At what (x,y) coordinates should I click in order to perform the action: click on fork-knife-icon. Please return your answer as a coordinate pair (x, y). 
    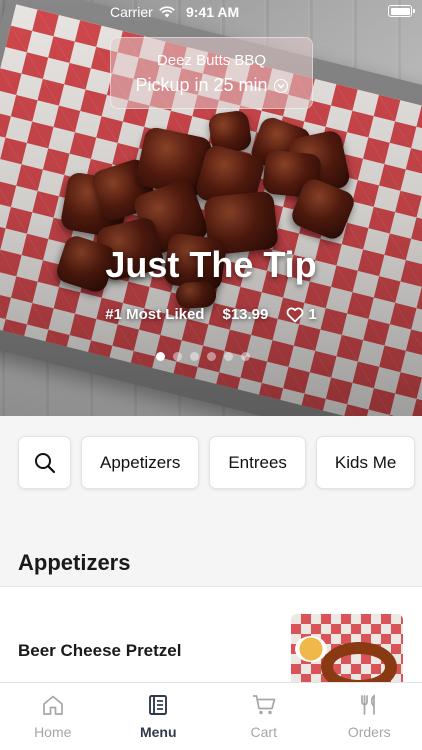
    Looking at the image, I should click on (368, 704).